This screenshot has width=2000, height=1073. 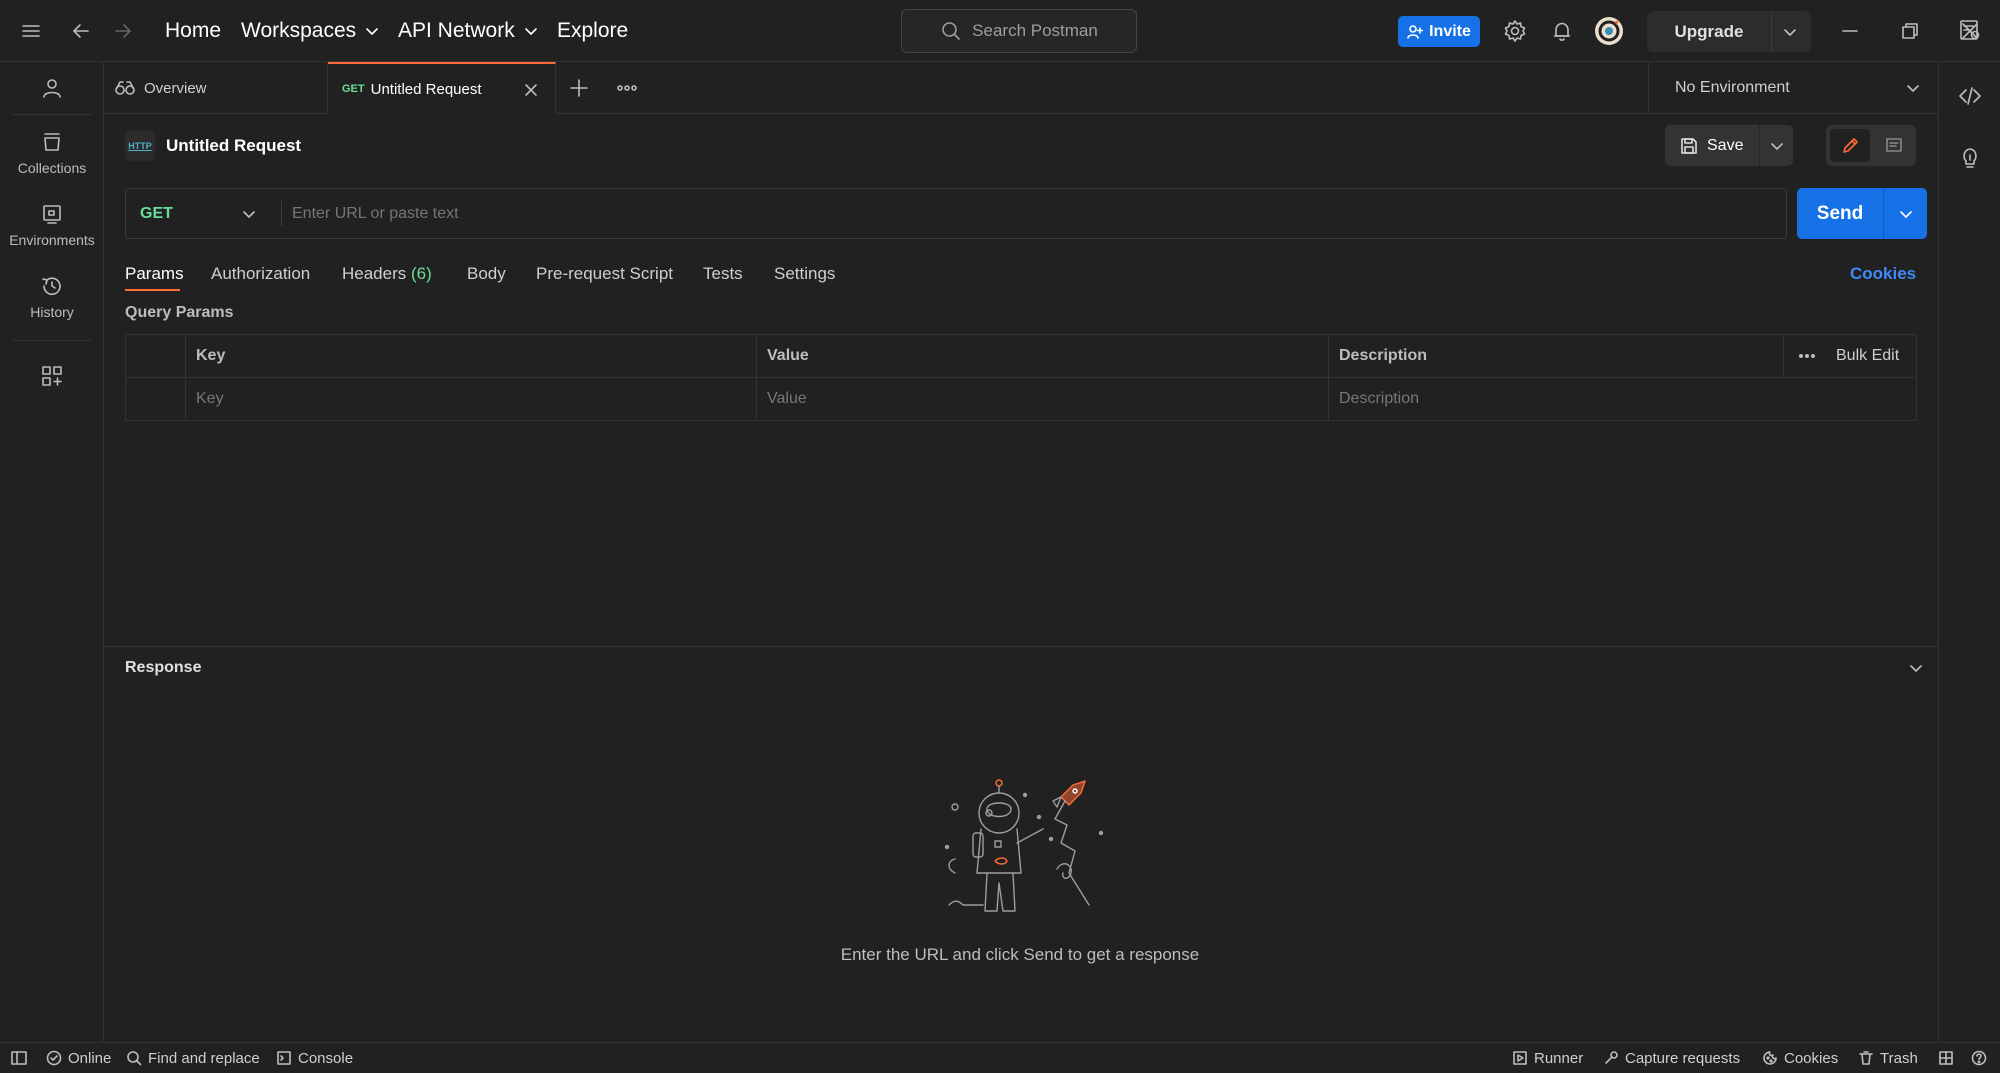 I want to click on upgrade-button: Upgrade, so click(x=1729, y=31).